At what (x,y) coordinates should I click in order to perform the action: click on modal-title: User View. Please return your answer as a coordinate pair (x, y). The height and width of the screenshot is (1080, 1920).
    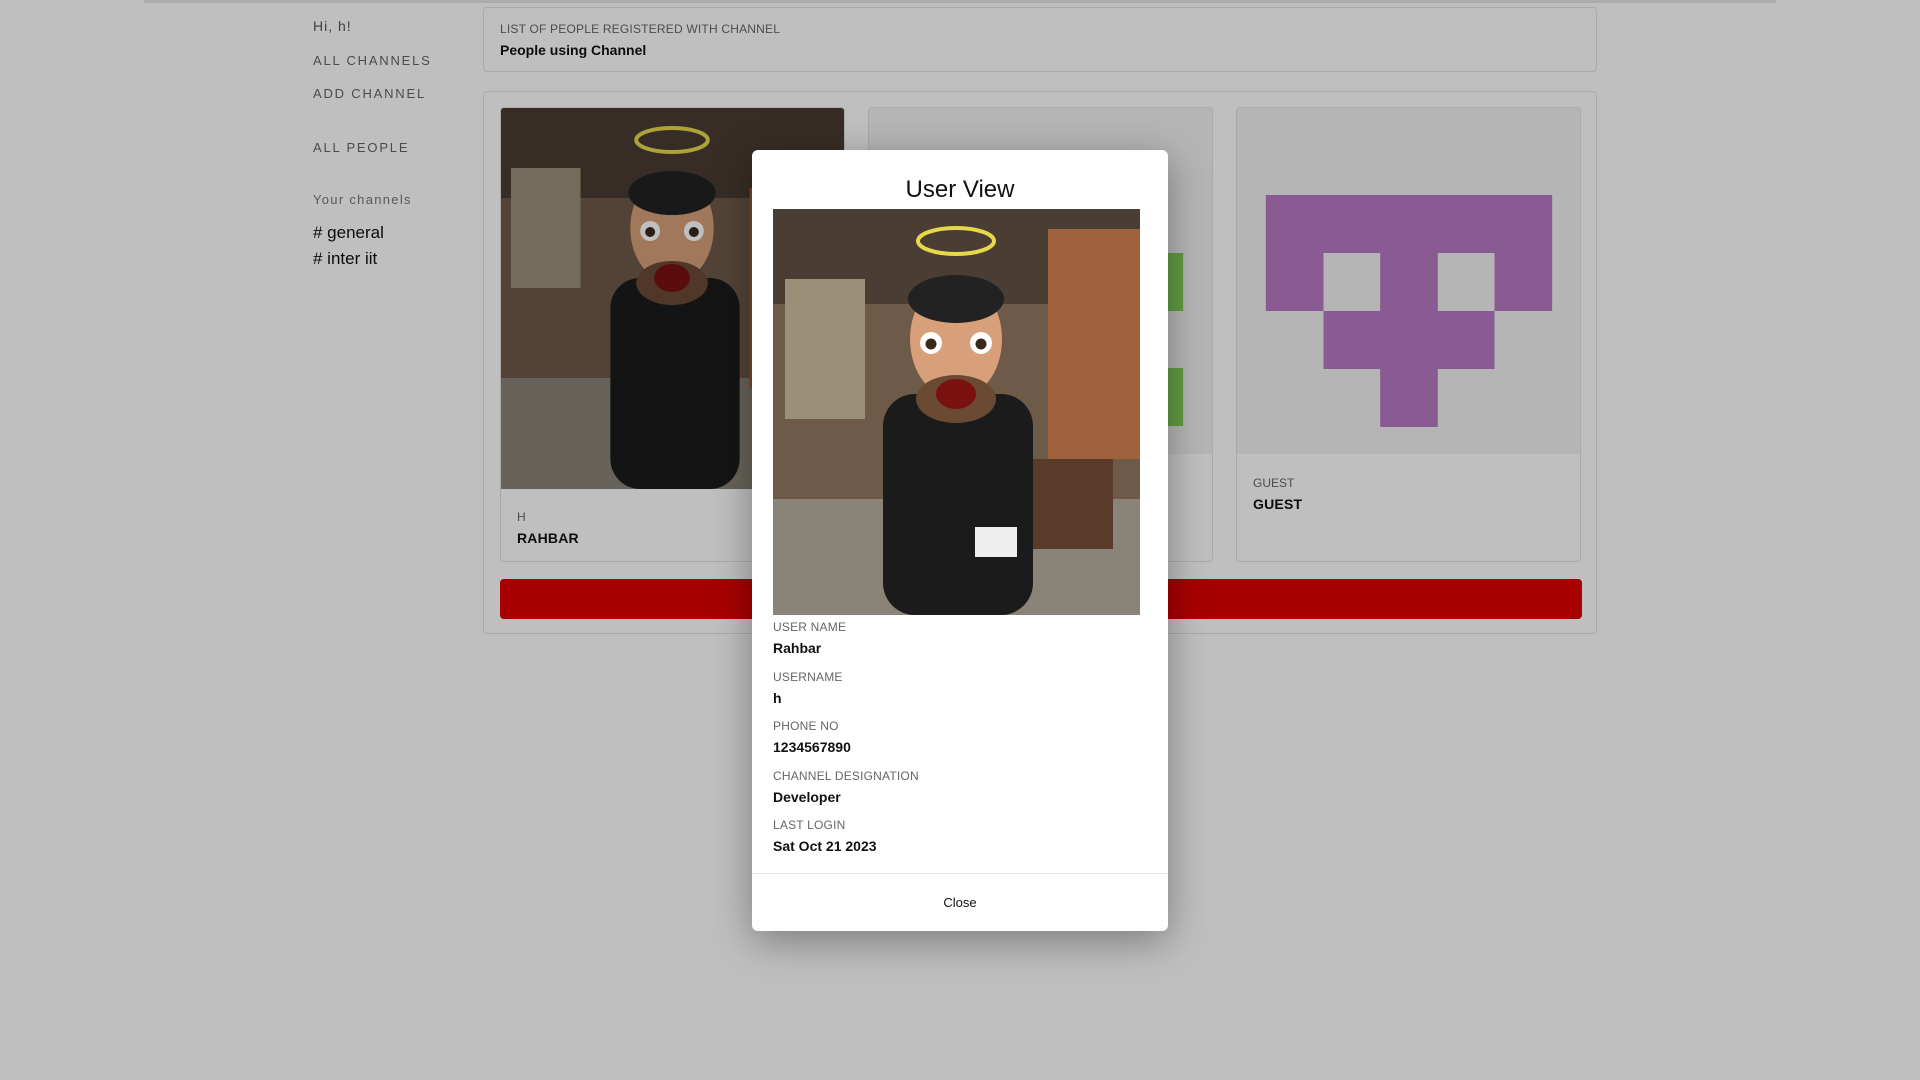
    Looking at the image, I should click on (960, 189).